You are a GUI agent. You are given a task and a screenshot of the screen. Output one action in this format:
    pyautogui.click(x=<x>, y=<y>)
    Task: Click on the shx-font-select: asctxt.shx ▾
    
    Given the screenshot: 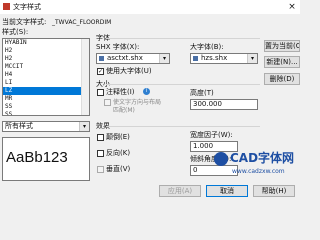 What is the action you would take?
    pyautogui.click(x=133, y=58)
    